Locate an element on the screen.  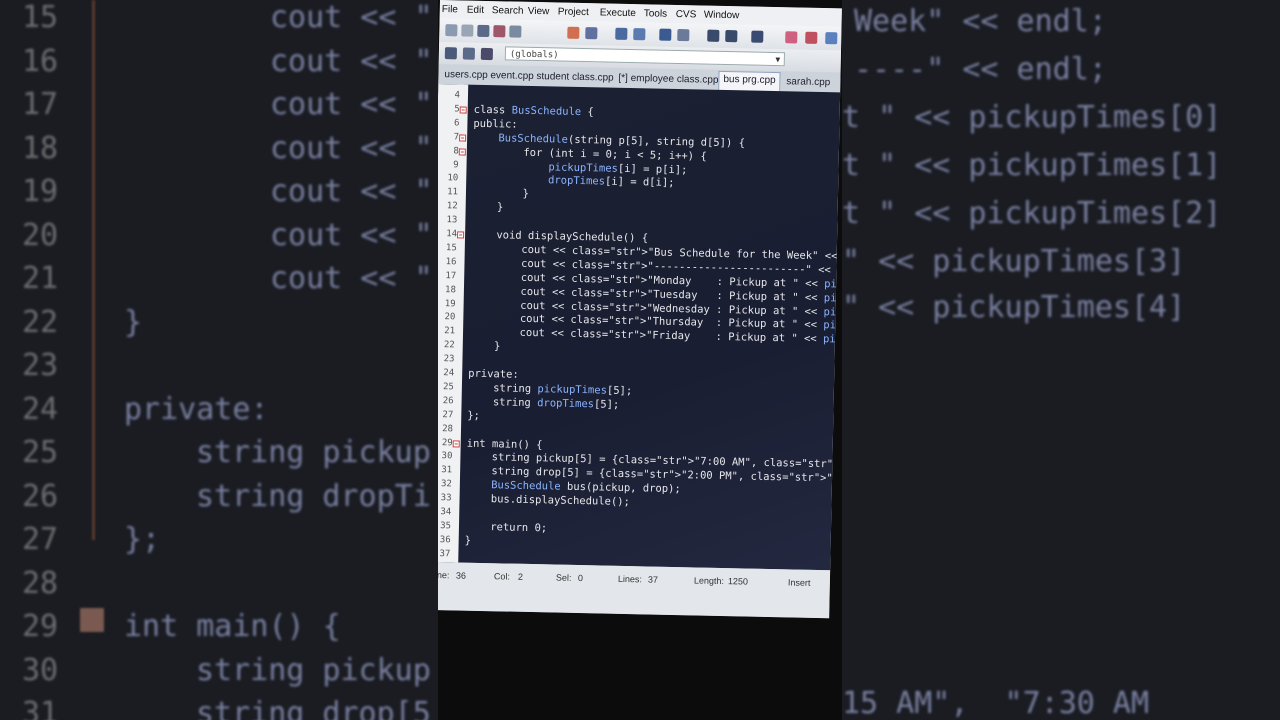
line-number: 17 is located at coordinates (451, 276).